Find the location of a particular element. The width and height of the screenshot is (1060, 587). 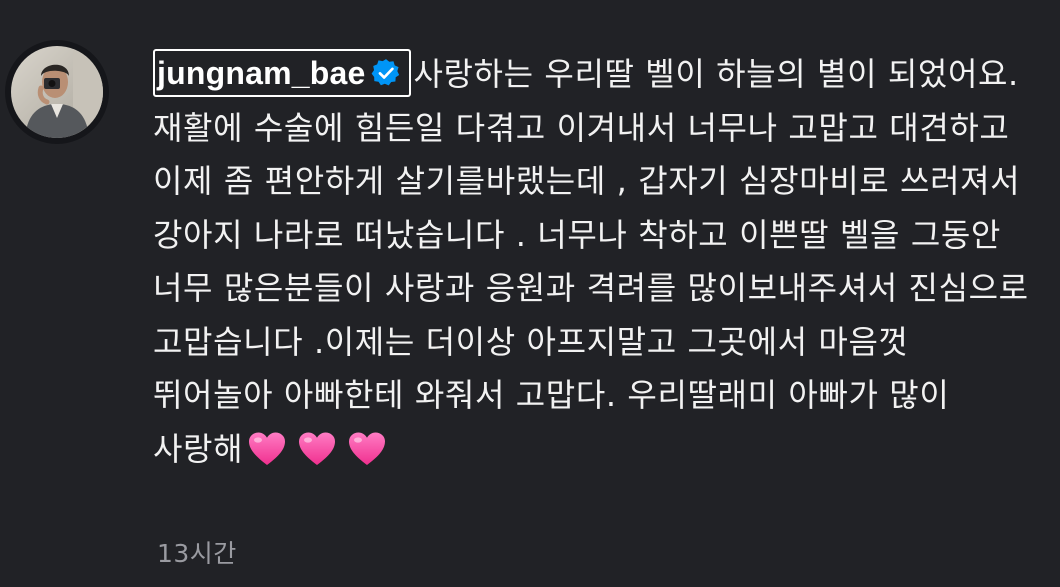

username-link: jungnam_bae is located at coordinates (282, 73).